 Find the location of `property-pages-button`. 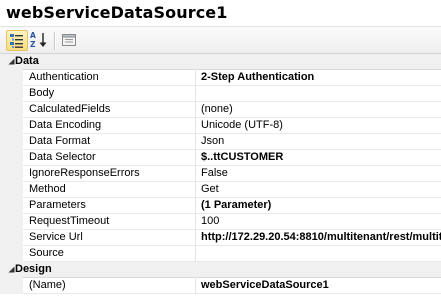

property-pages-button is located at coordinates (70, 40).